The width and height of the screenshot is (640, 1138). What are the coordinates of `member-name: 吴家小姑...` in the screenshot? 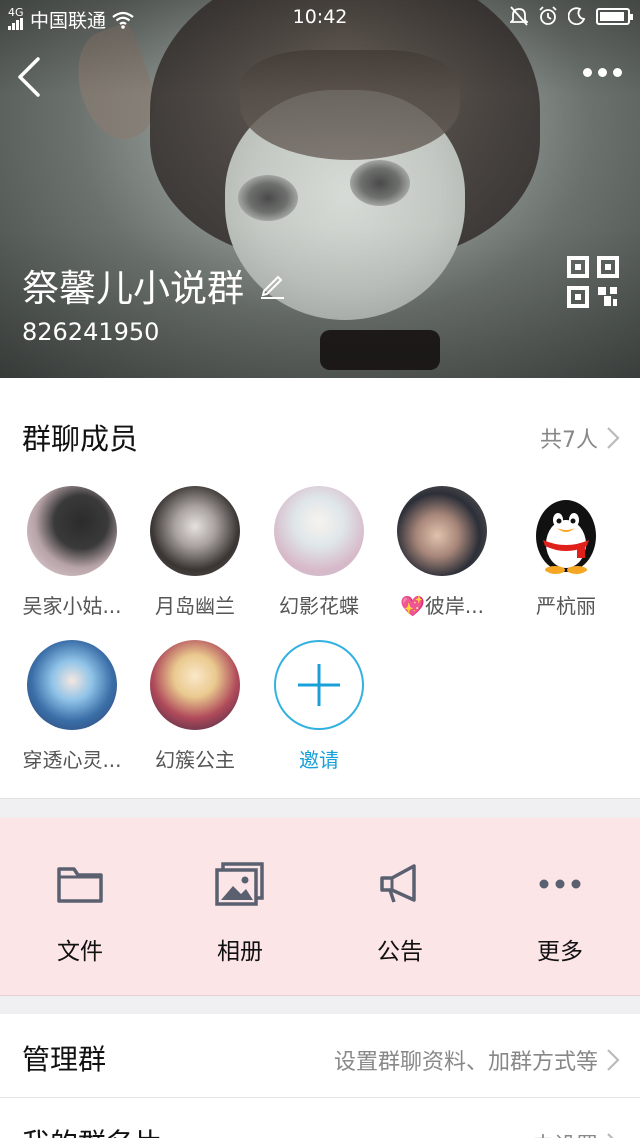 It's located at (72, 606).